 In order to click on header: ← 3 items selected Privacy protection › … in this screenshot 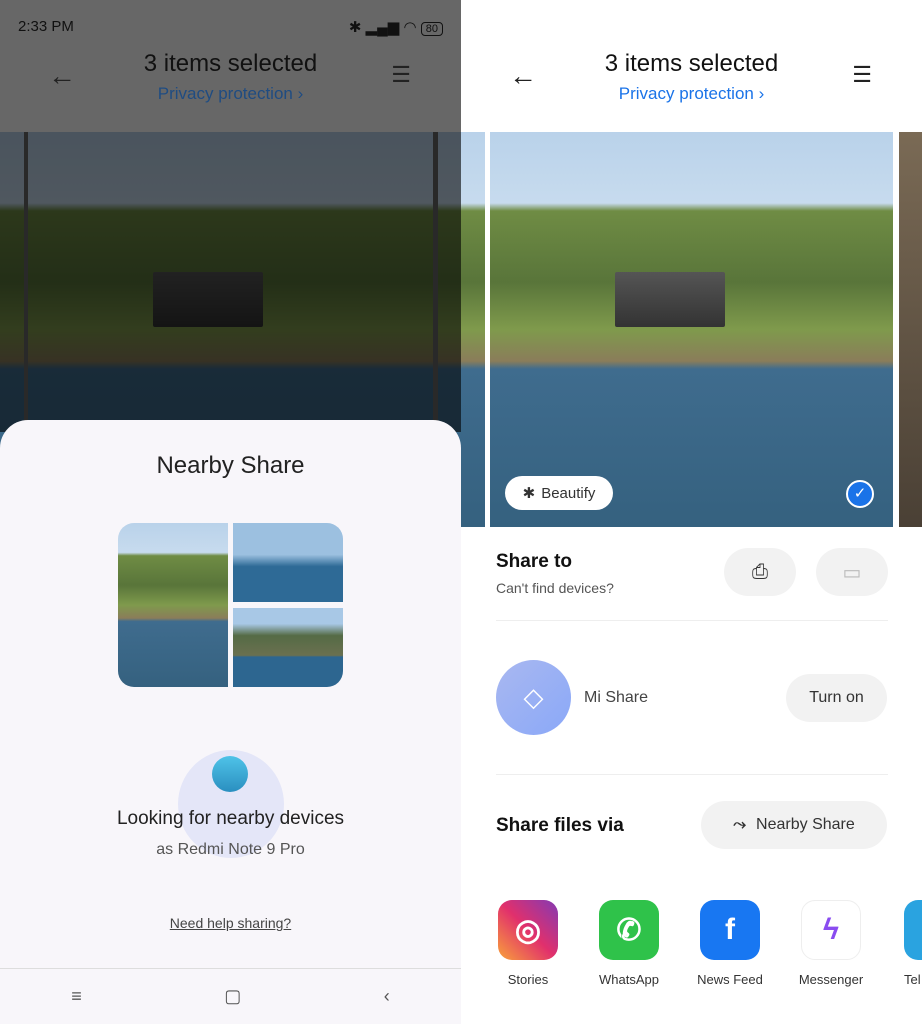, I will do `click(691, 66)`.